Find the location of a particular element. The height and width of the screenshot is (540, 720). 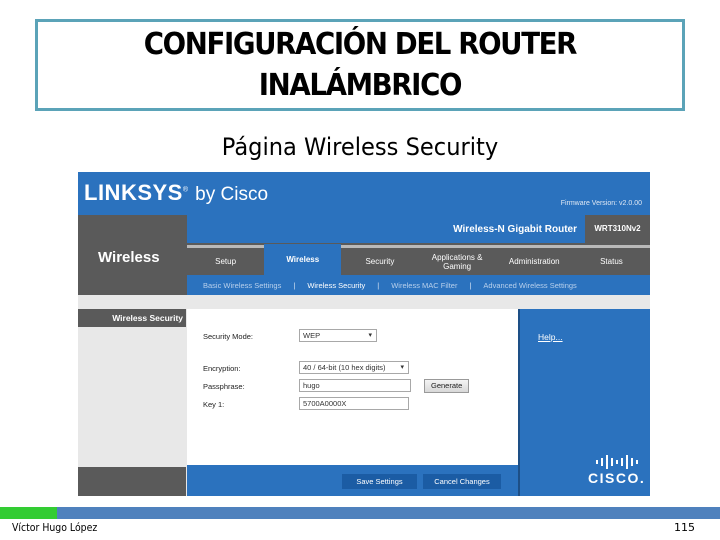

brand-suffix: by Cisco is located at coordinates (232, 194).